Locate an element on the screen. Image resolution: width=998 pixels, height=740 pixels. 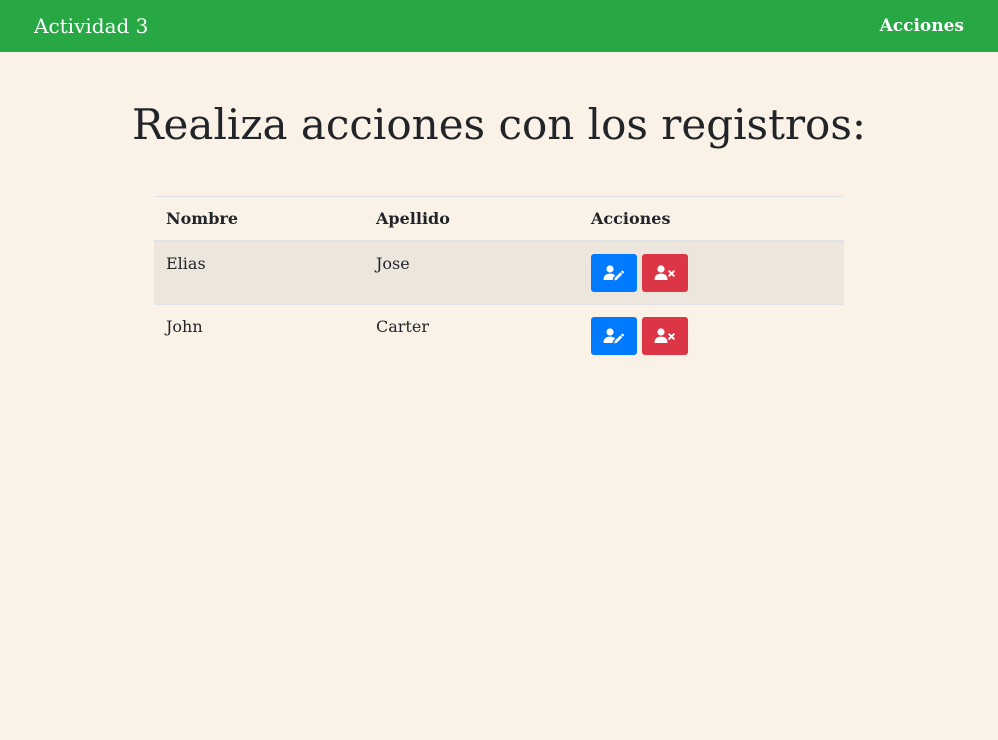
table-row: Elias Jose is located at coordinates (499, 272).